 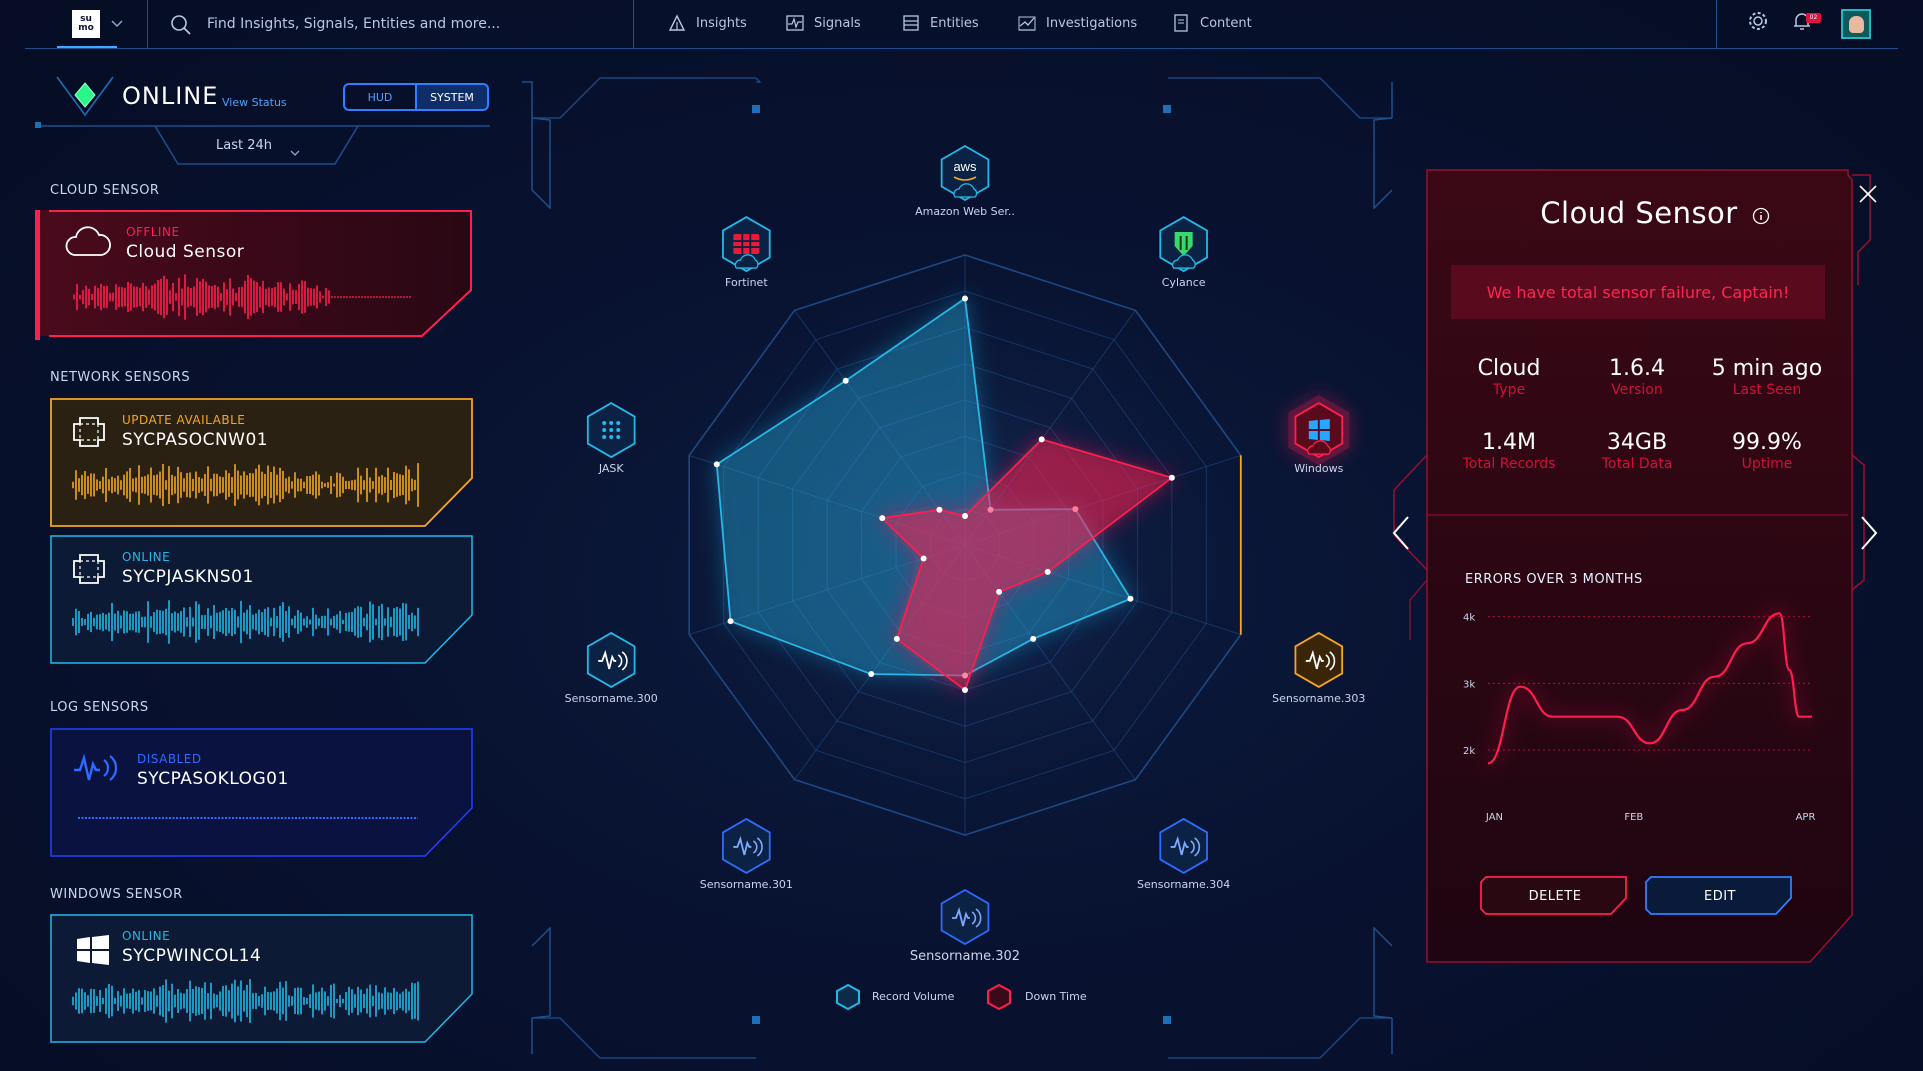 I want to click on avatar, so click(x=1856, y=24).